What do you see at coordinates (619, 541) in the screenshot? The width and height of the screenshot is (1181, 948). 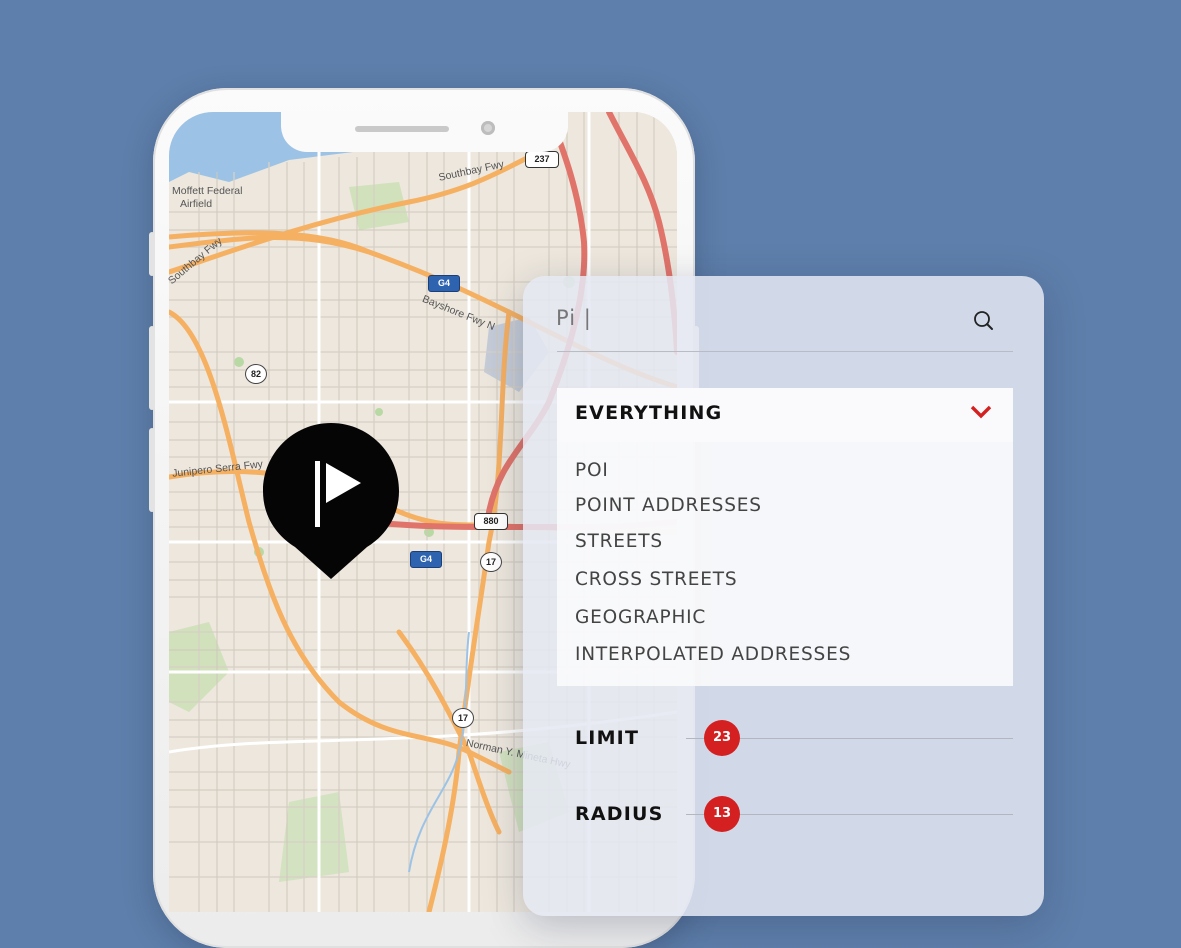 I see `filter-option-streets: STREETS` at bounding box center [619, 541].